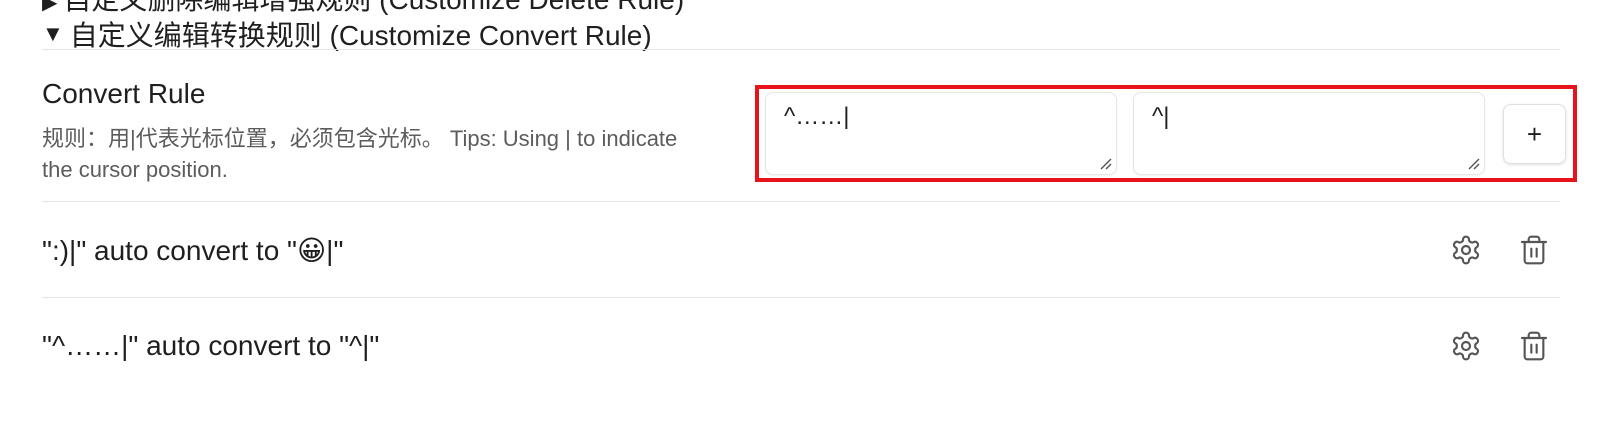 This screenshot has width=1618, height=438. What do you see at coordinates (801, 250) in the screenshot?
I see `rule-row: ":)|" auto convert to "😀|"` at bounding box center [801, 250].